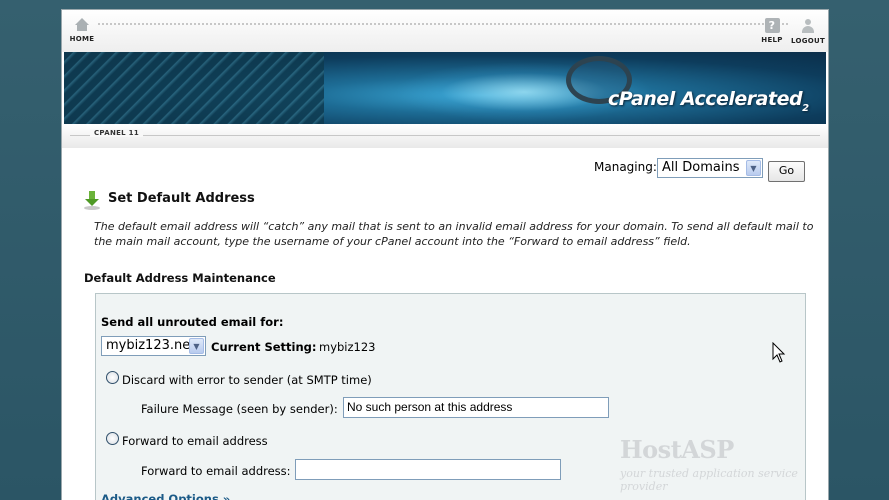 This screenshot has height=500, width=889. Describe the element at coordinates (82, 39) in the screenshot. I see `home-label: HOME` at that location.